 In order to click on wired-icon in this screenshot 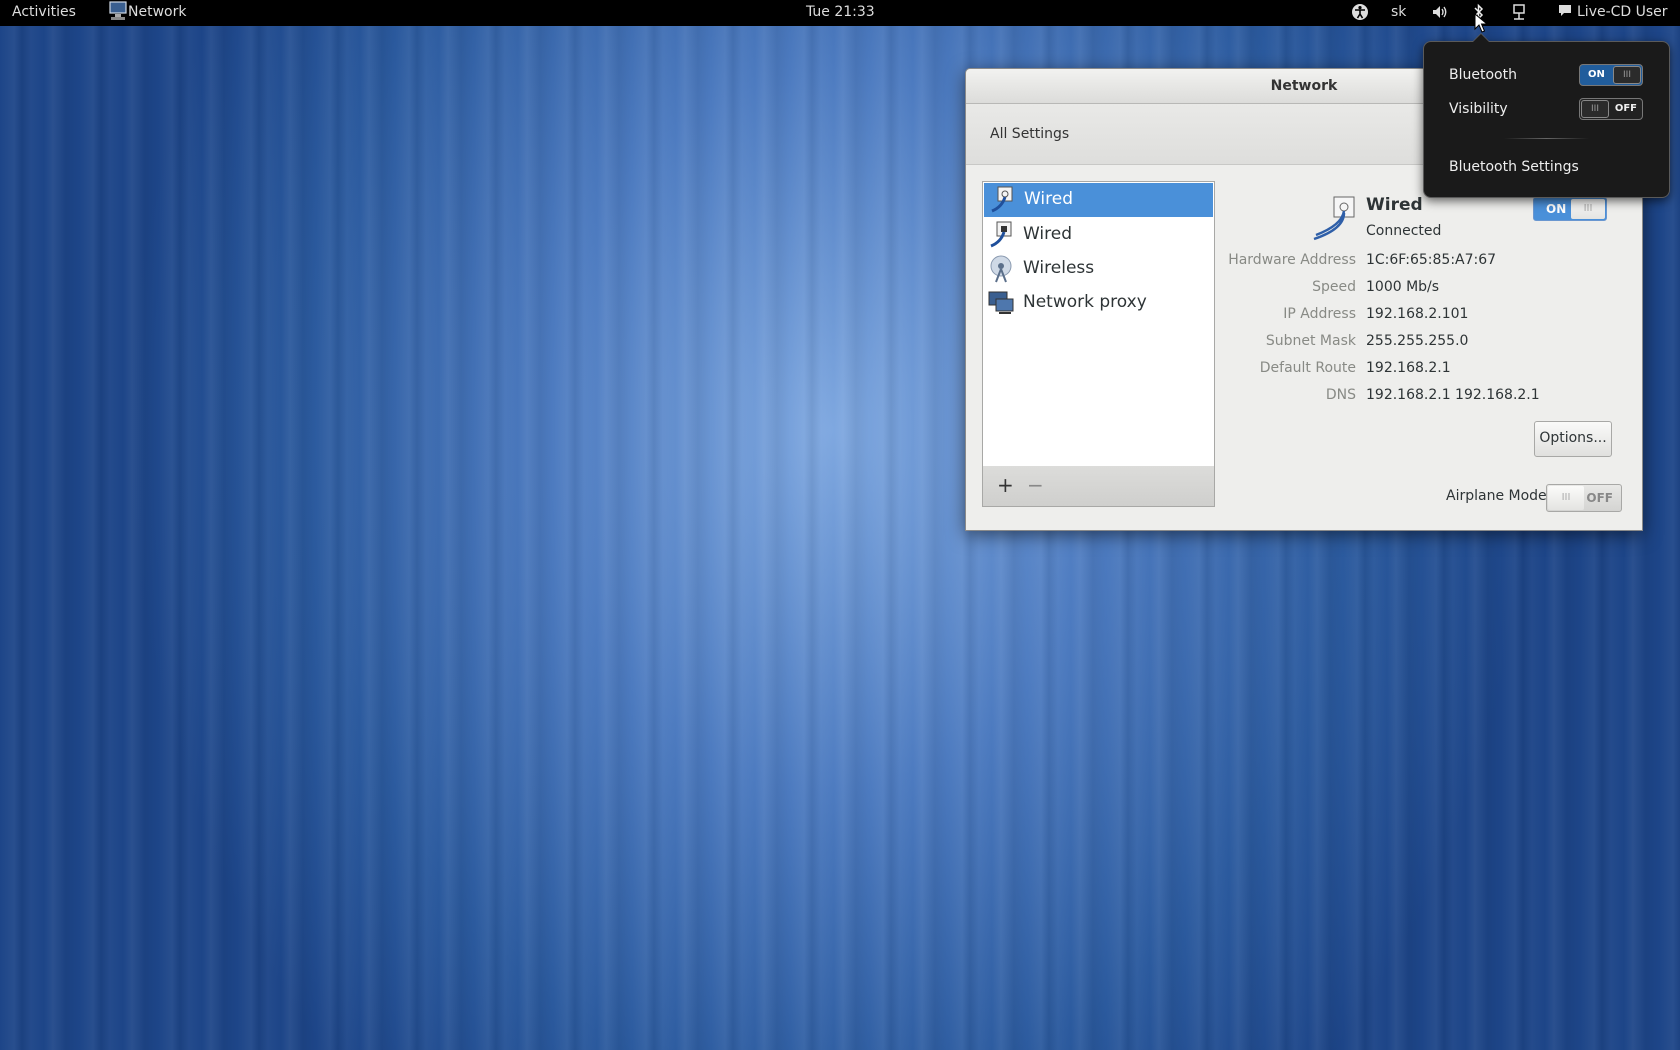, I will do `click(1002, 200)`.